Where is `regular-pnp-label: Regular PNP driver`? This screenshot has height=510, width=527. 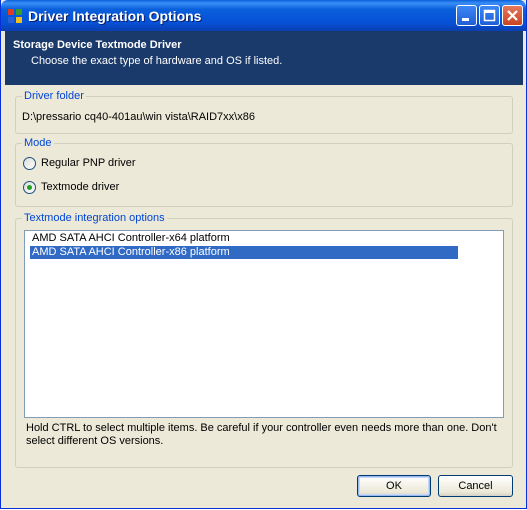
regular-pnp-label: Regular PNP driver is located at coordinates (88, 163).